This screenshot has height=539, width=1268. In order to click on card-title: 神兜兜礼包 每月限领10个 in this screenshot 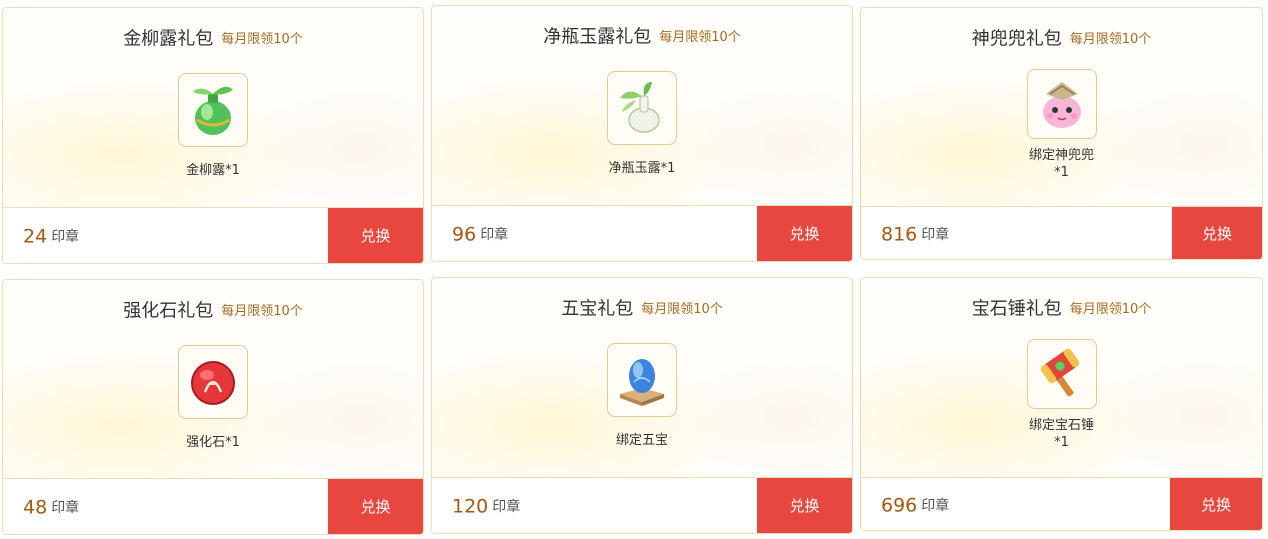, I will do `click(1061, 39)`.